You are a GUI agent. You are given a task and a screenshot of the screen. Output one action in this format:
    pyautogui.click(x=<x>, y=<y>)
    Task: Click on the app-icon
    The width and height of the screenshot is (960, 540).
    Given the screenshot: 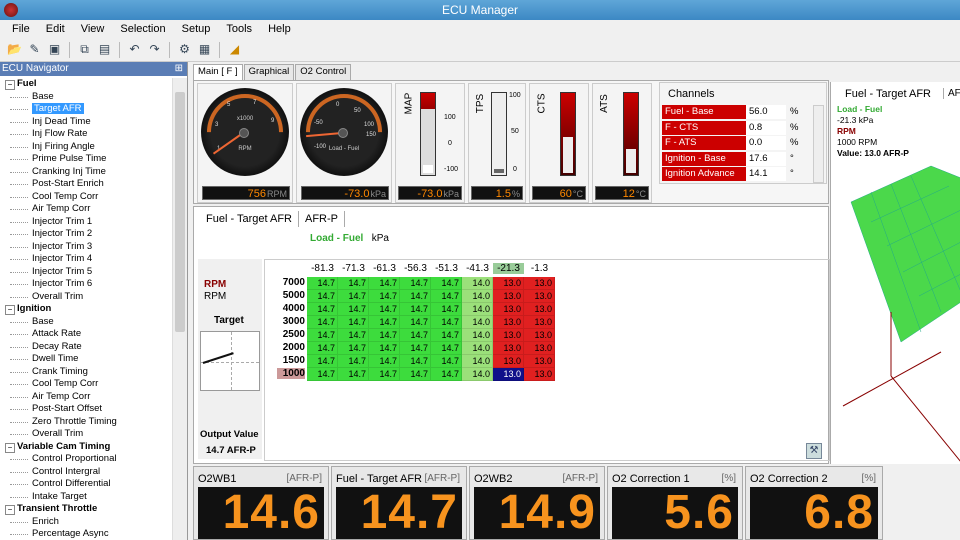 What is the action you would take?
    pyautogui.click(x=11, y=10)
    